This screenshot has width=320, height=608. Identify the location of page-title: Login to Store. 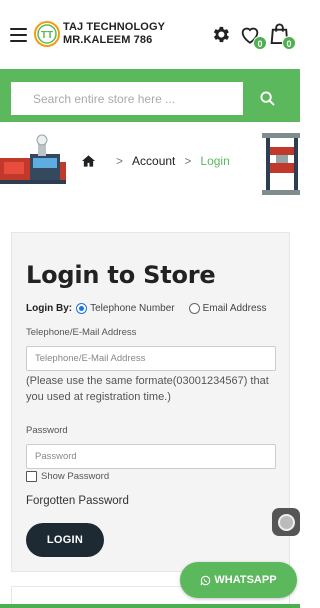
(121, 275).